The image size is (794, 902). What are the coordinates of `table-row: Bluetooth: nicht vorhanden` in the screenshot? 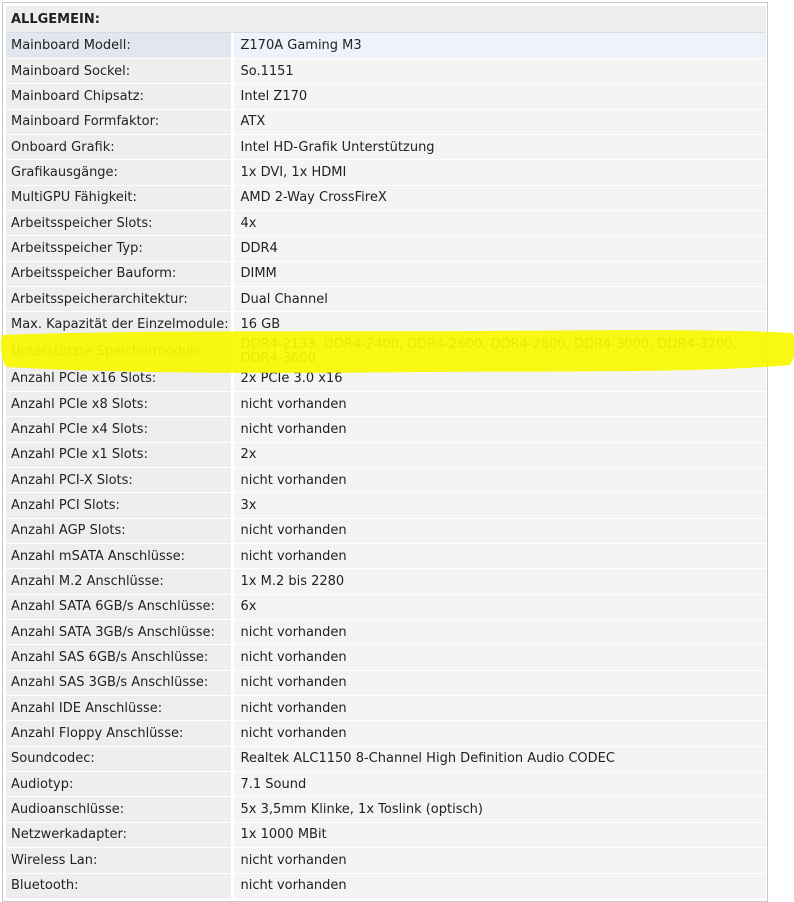 It's located at (386, 886).